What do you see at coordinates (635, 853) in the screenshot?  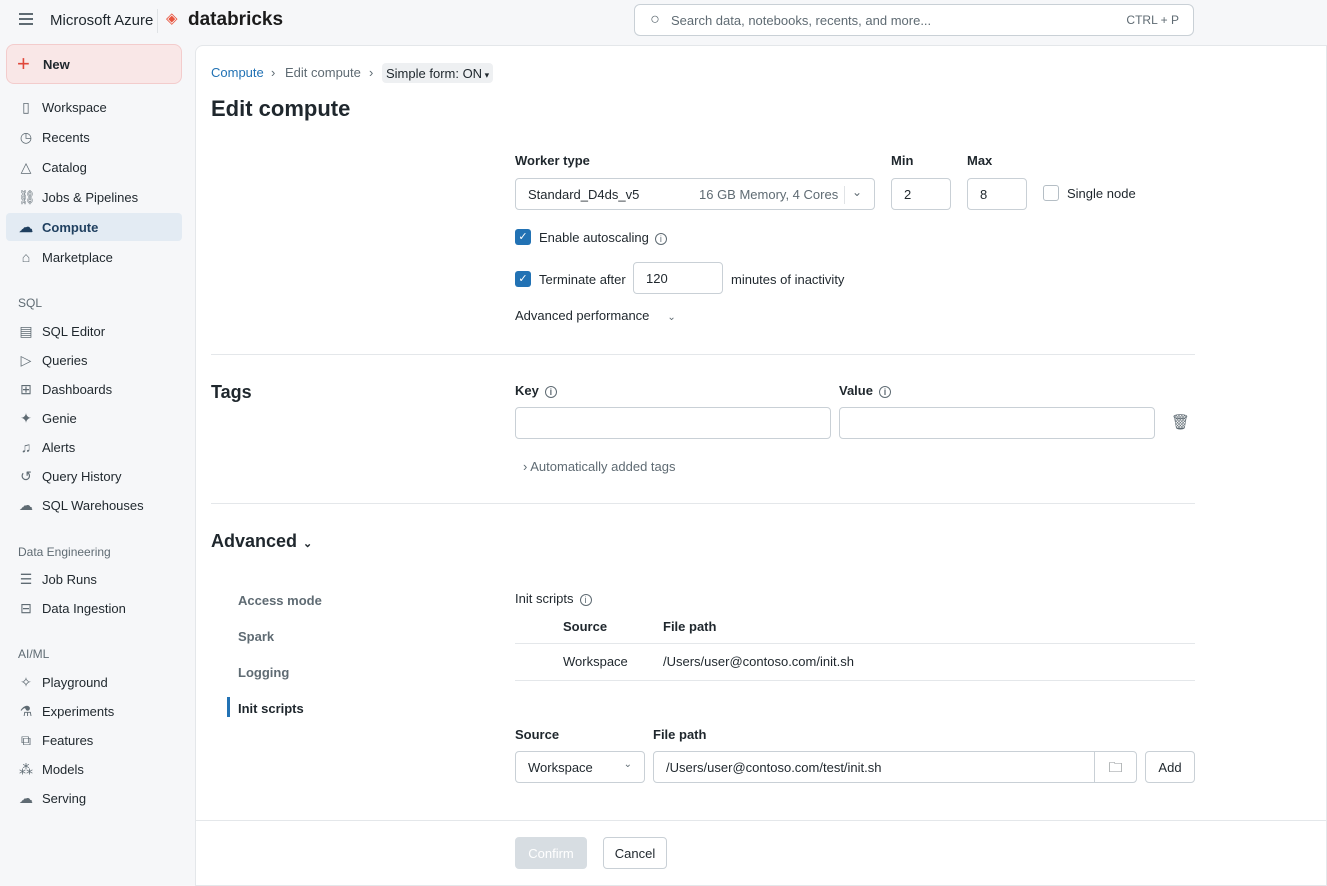 I see `cancel-button: Cancel` at bounding box center [635, 853].